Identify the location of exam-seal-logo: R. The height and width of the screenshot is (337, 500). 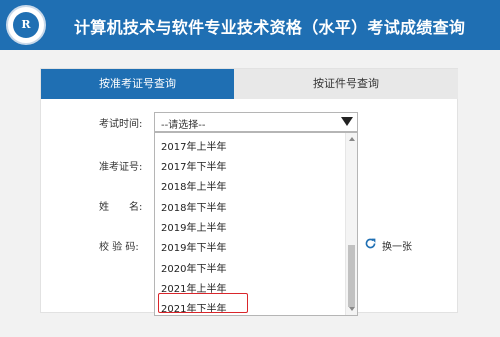
(26, 25).